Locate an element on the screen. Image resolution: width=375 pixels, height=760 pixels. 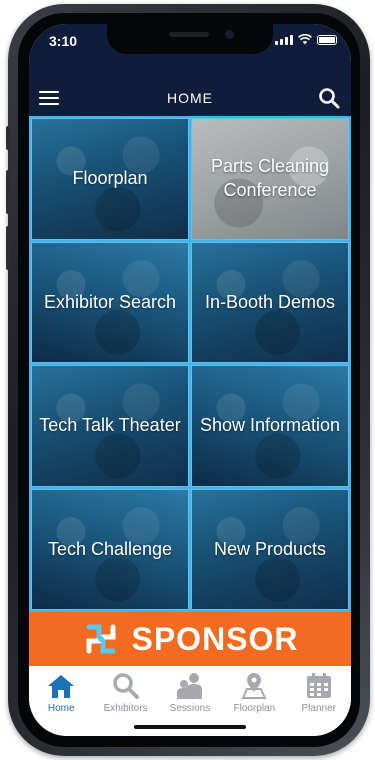
magnifier-icon is located at coordinates (125, 686).